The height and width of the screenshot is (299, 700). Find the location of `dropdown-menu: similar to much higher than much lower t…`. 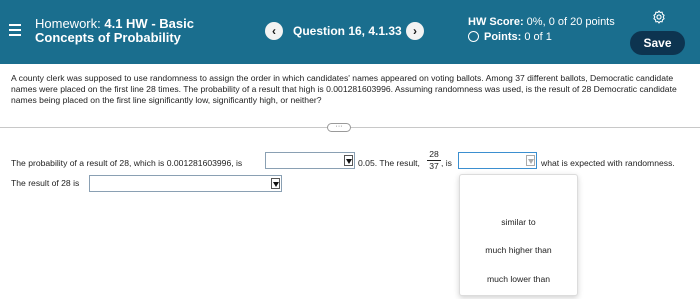

dropdown-menu: similar to much higher than much lower t… is located at coordinates (518, 235).